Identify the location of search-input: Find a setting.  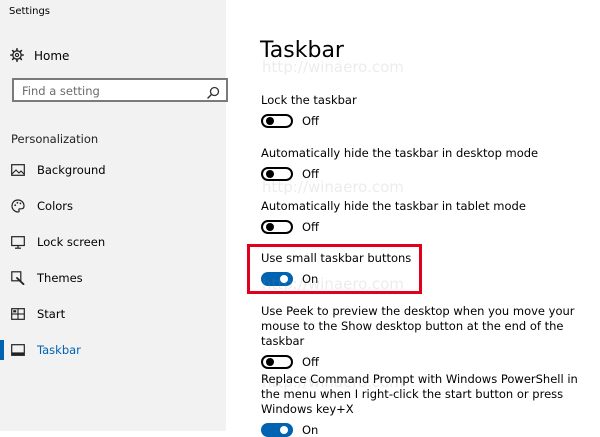
(120, 90).